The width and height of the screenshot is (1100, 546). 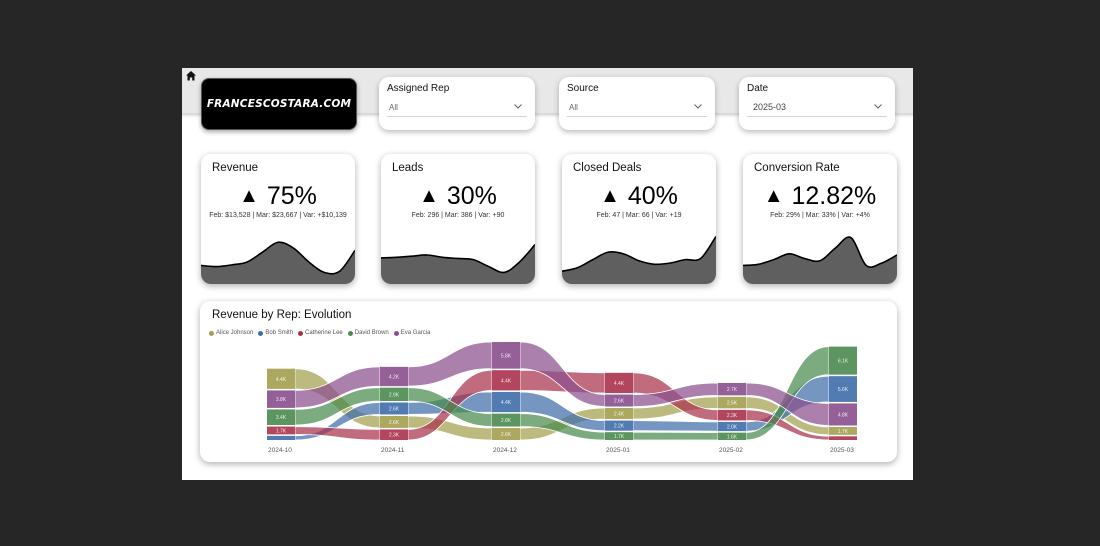 I want to click on x-tick-label: 2025-02, so click(x=731, y=450).